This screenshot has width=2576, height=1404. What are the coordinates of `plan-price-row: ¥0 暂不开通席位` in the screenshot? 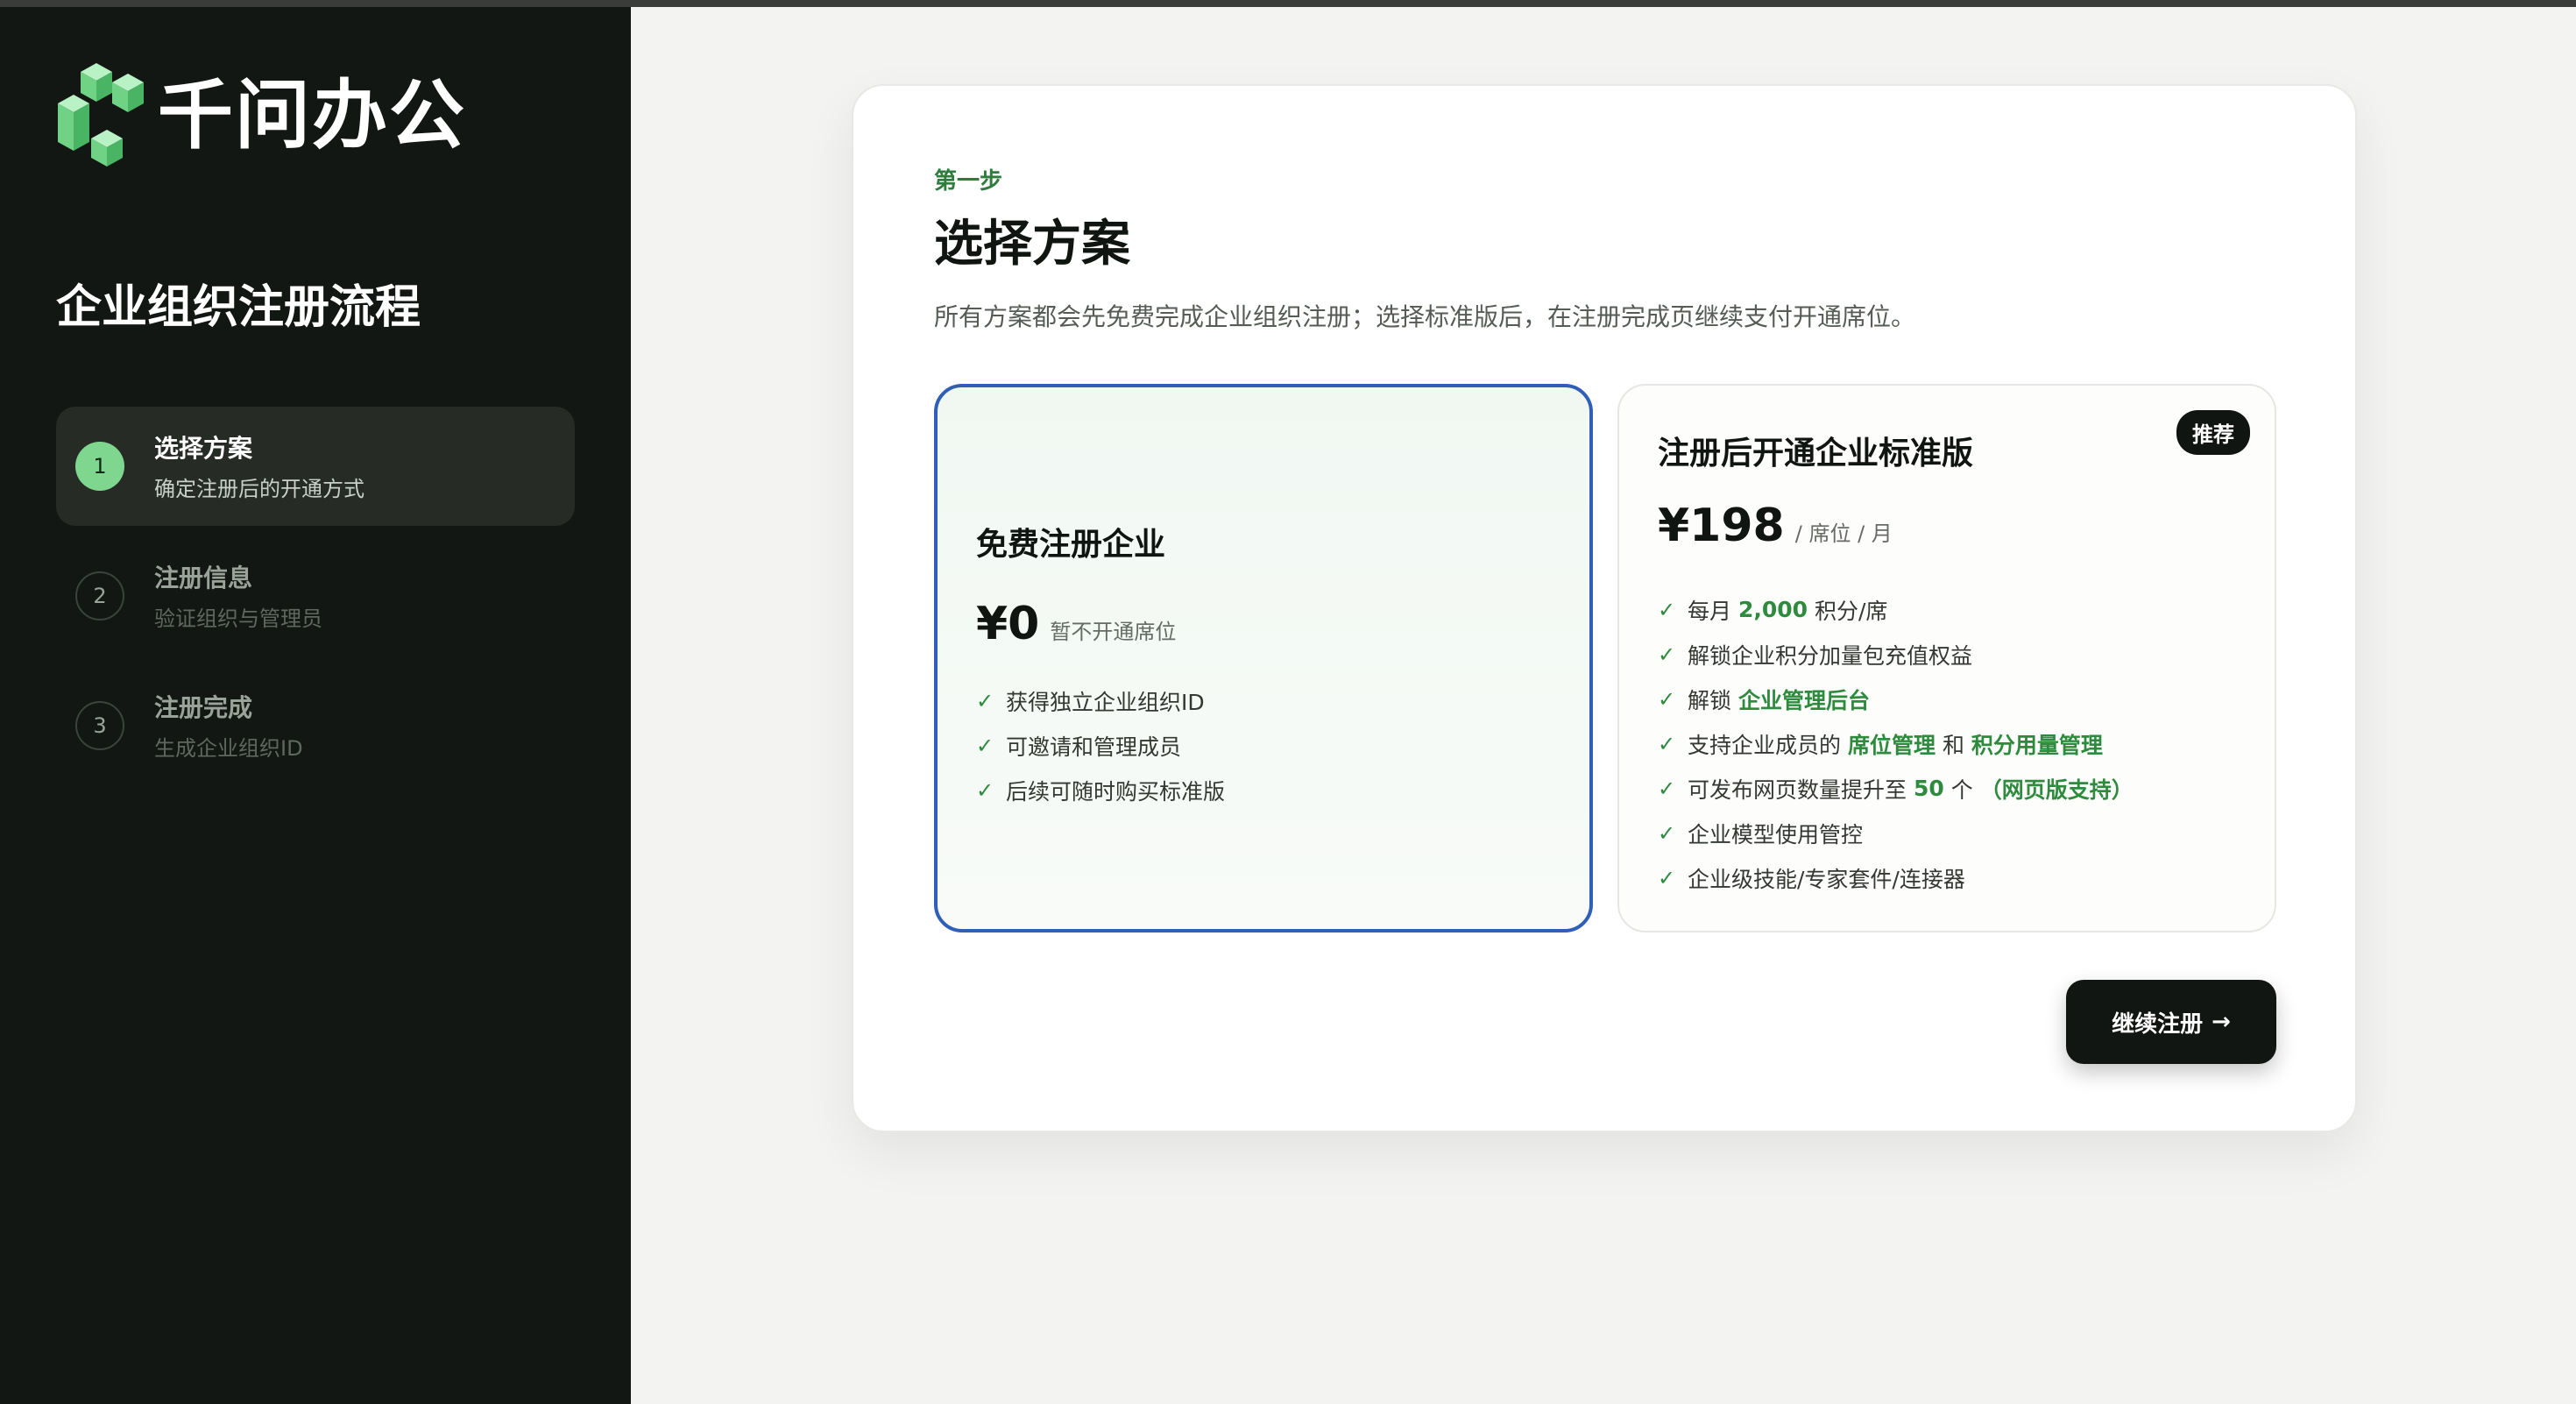 It's located at (1076, 624).